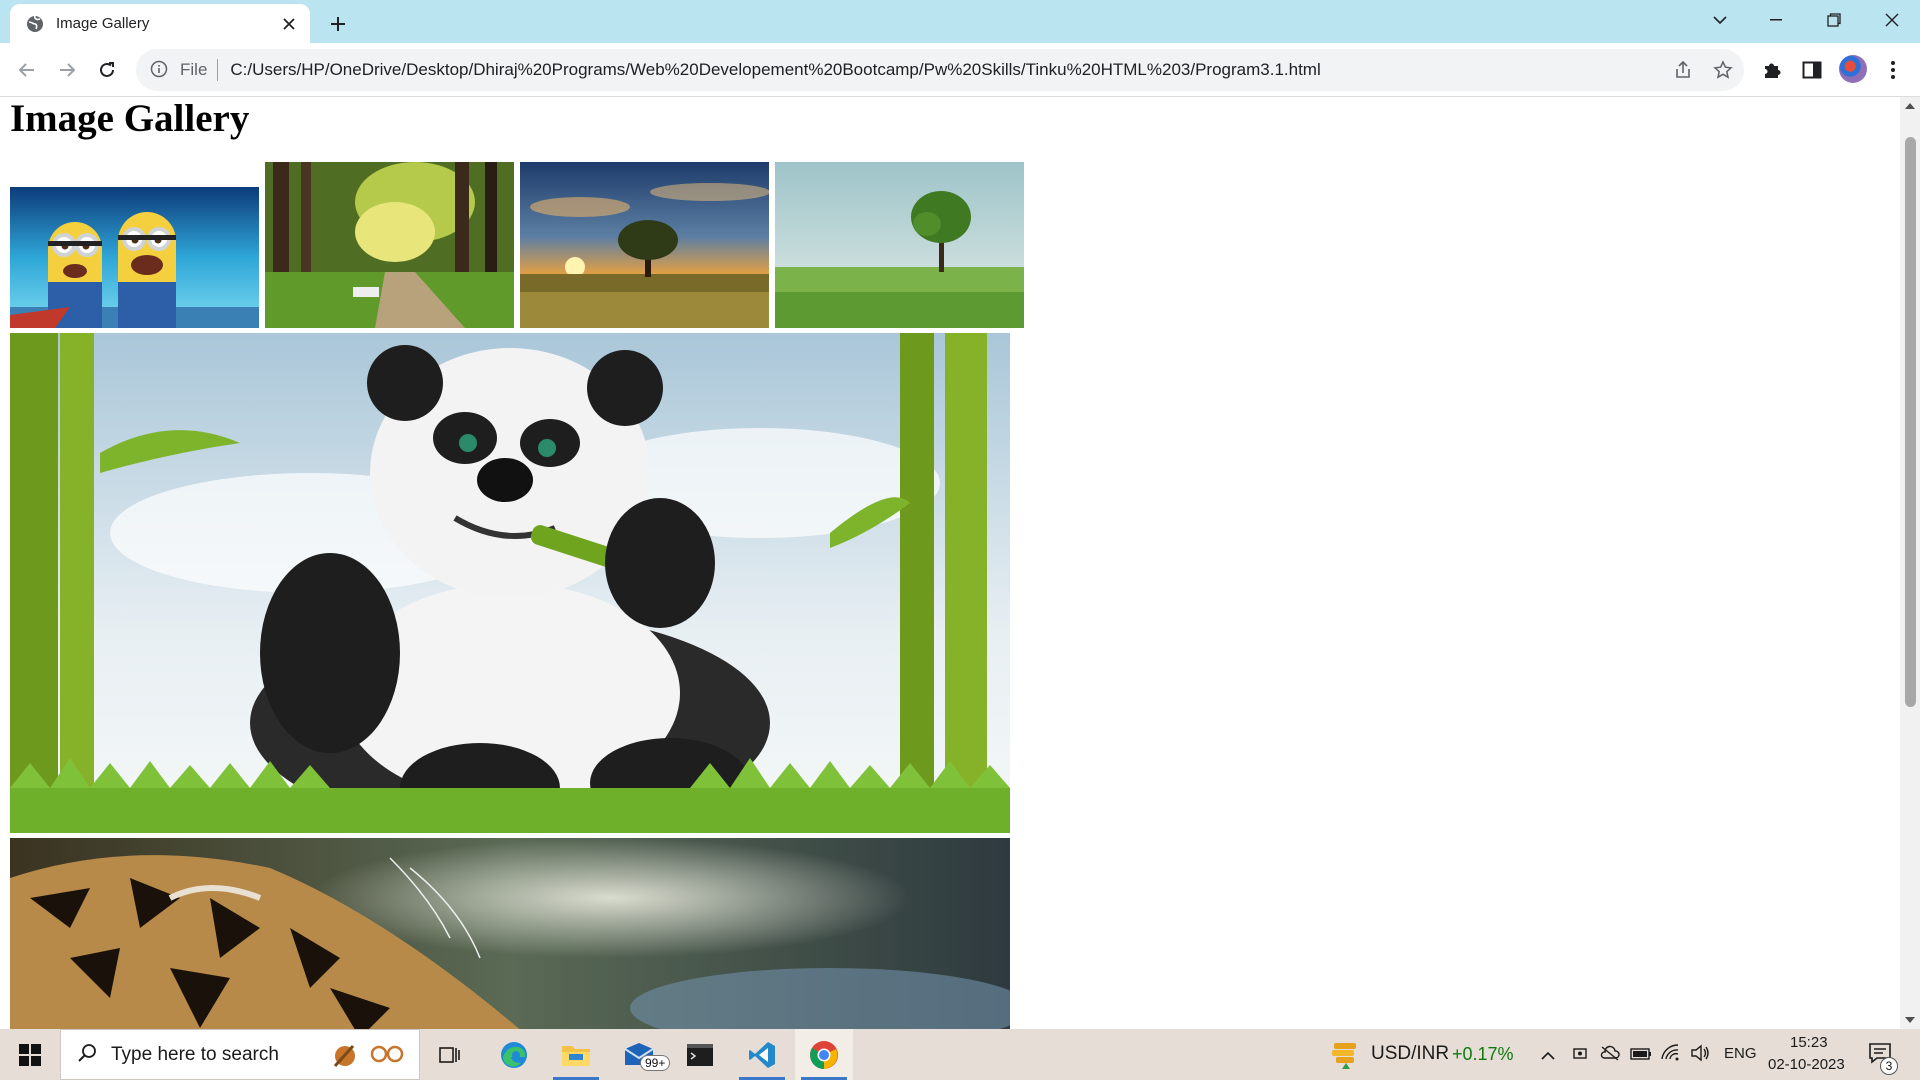 This screenshot has width=1920, height=1080. Describe the element at coordinates (1893, 70) in the screenshot. I see `menu-kebab-icon` at that location.